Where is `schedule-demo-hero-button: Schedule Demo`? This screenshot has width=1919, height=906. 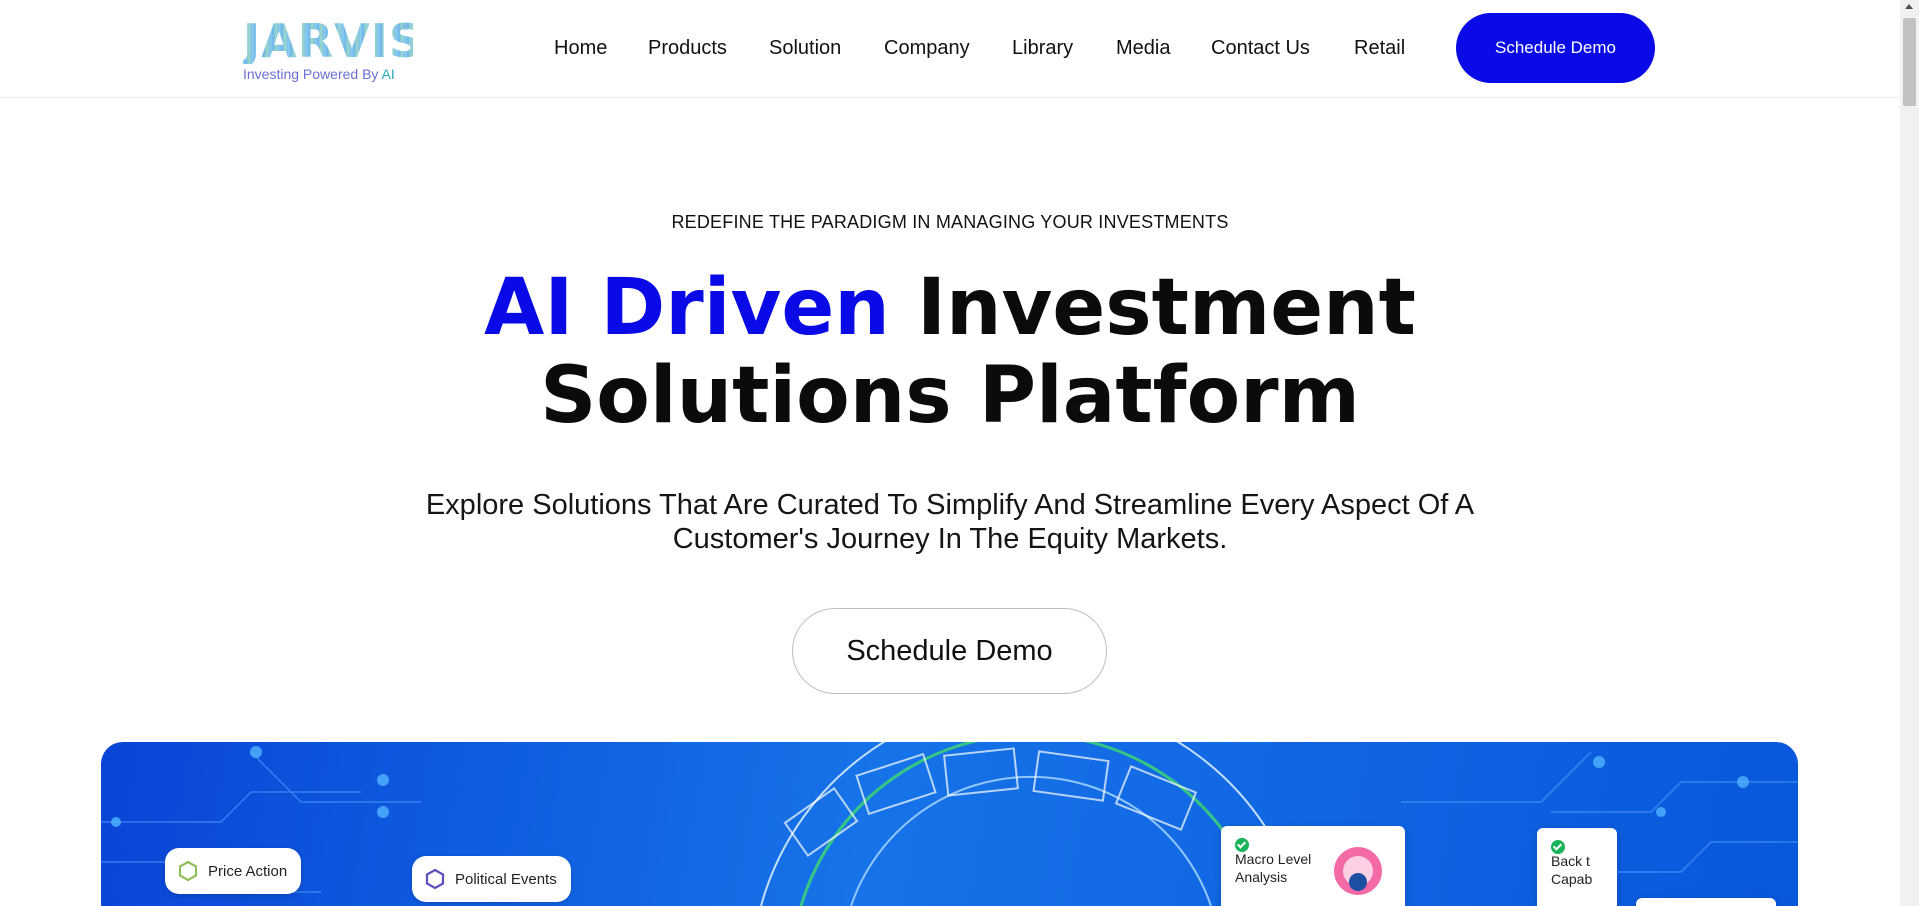
schedule-demo-hero-button: Schedule Demo is located at coordinates (949, 651).